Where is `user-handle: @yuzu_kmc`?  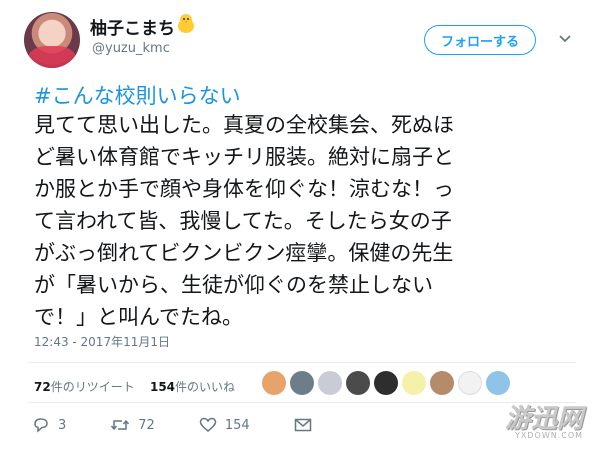 user-handle: @yuzu_kmc is located at coordinates (131, 48).